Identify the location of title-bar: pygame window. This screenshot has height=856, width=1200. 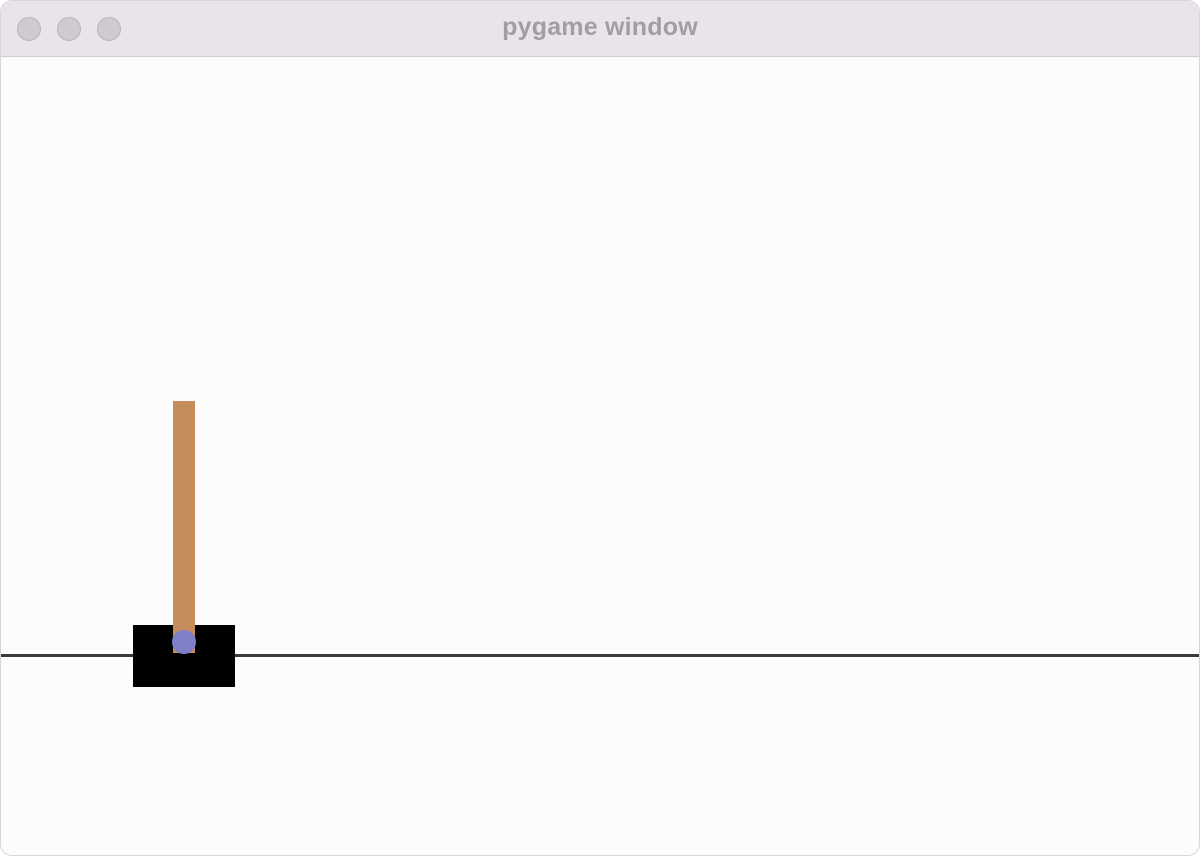
(600, 29).